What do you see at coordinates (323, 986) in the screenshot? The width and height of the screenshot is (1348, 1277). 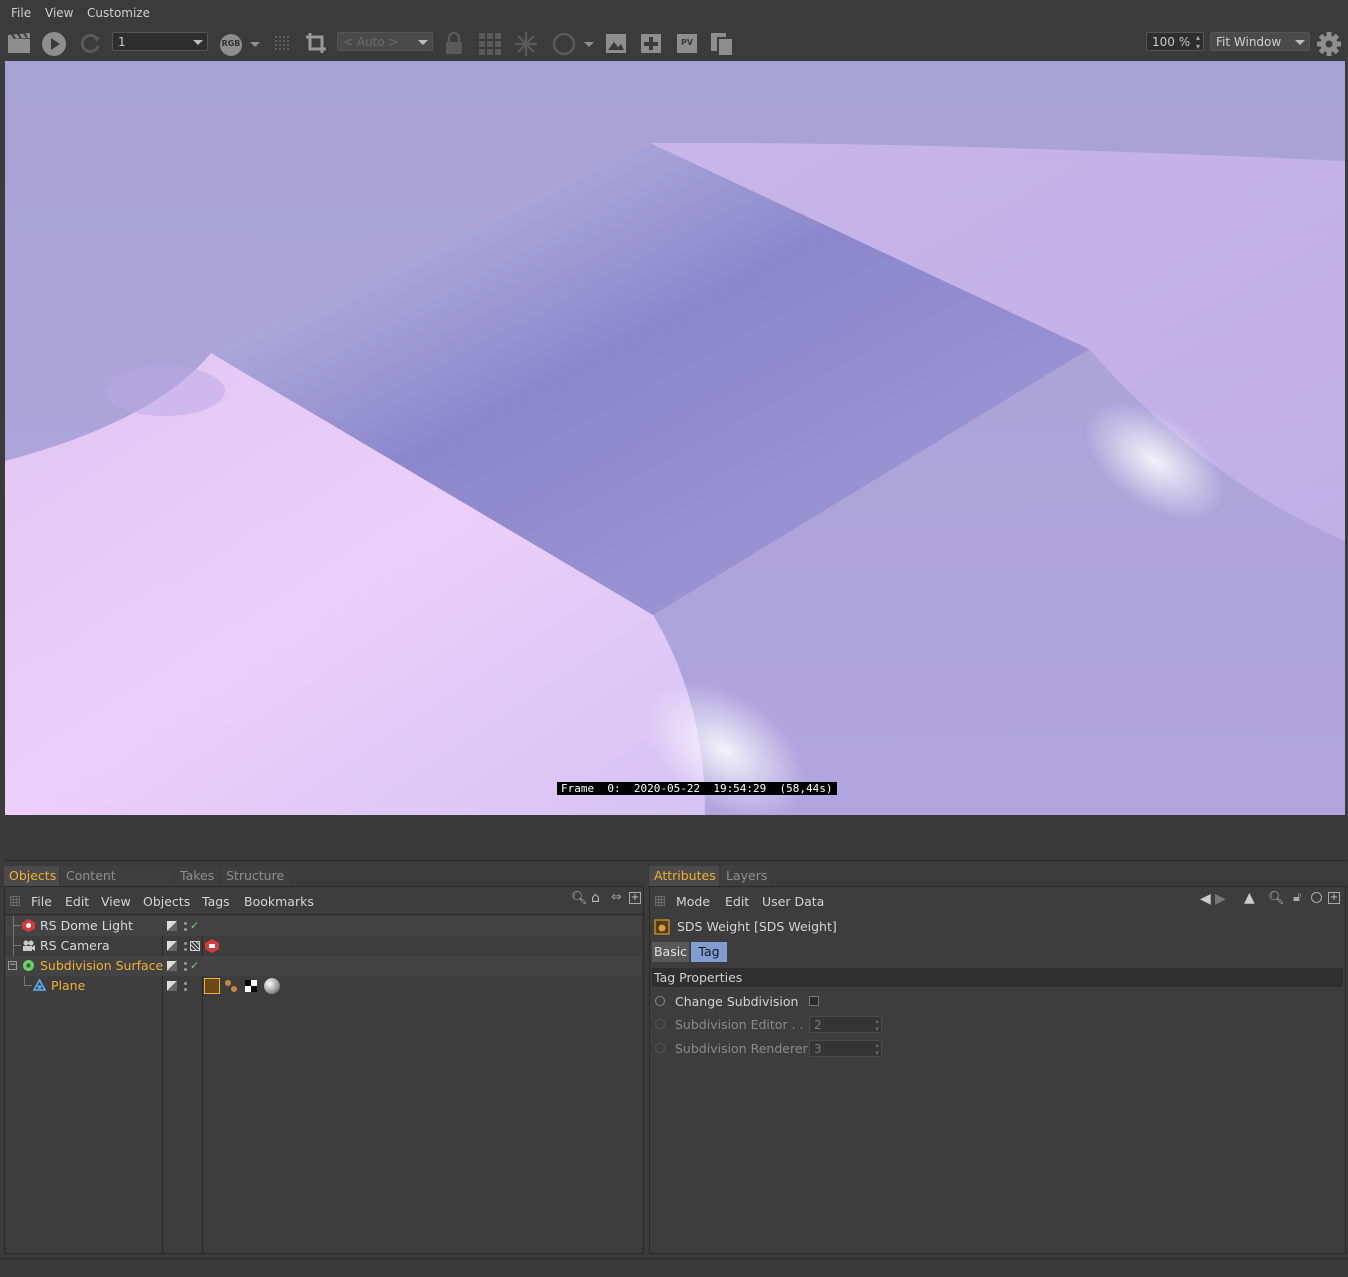 I see `object-row: Plane` at bounding box center [323, 986].